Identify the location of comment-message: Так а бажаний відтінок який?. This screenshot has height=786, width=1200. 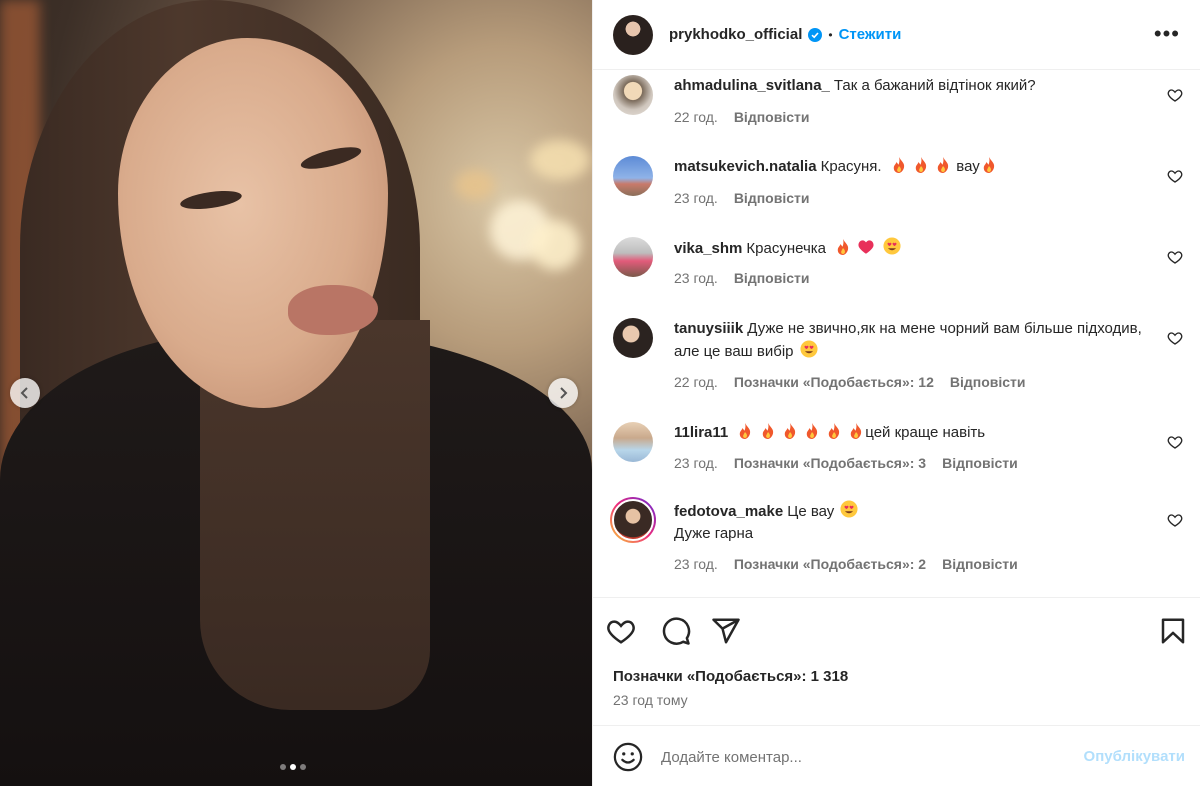
(934, 85).